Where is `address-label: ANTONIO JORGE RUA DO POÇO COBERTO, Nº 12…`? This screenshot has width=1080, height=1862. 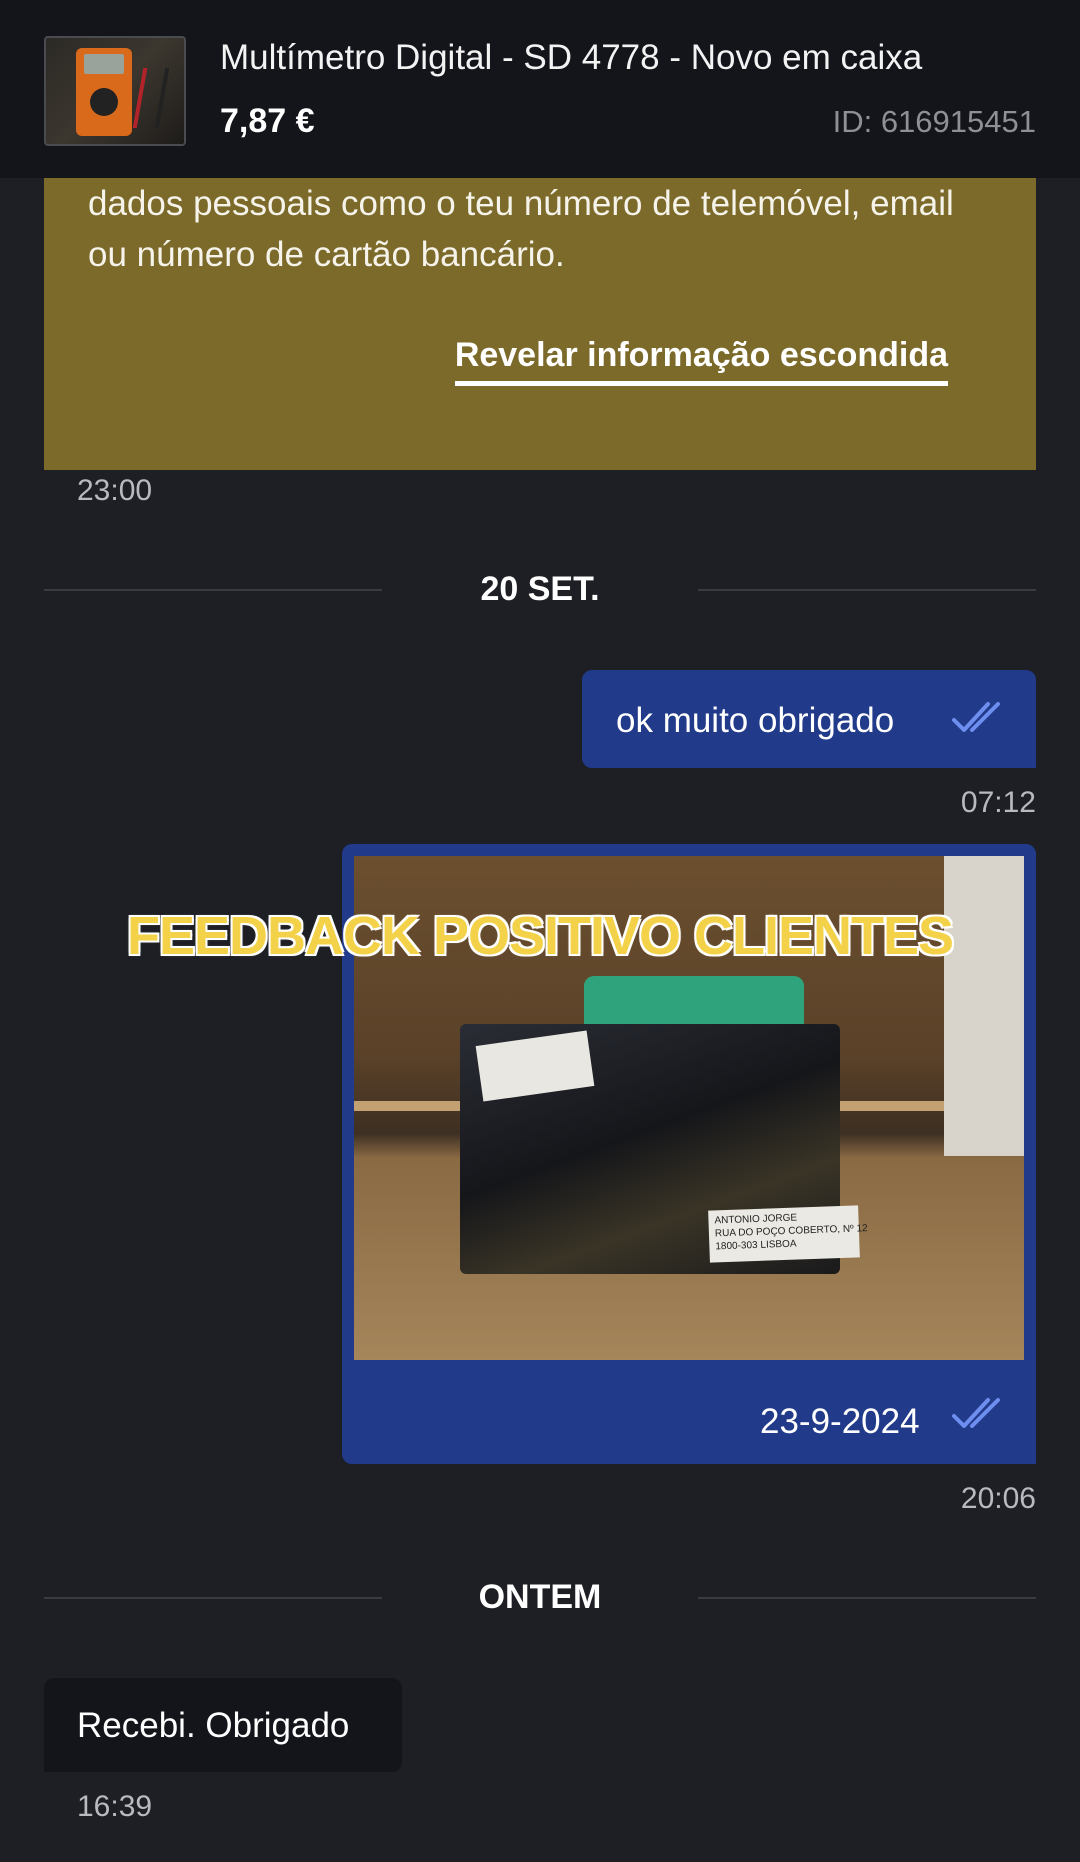
address-label: ANTONIO JORGE RUA DO POÇO COBERTO, Nº 12… is located at coordinates (788, 1234).